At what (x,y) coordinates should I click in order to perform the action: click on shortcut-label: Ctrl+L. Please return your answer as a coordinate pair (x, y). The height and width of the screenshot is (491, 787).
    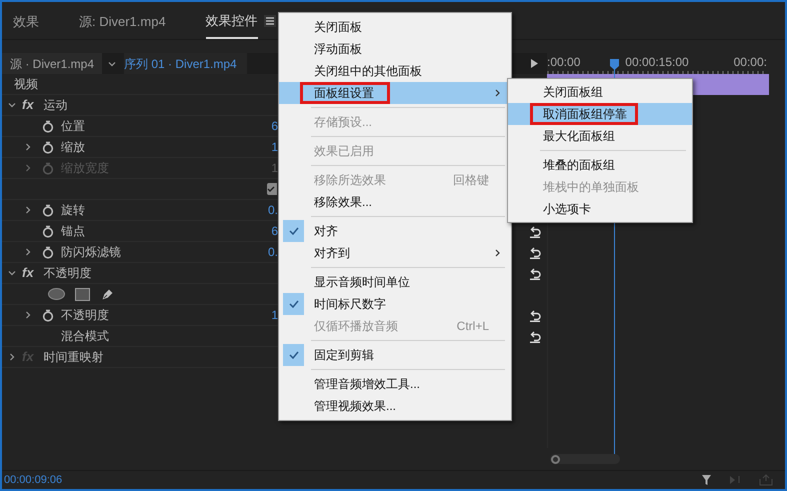
    Looking at the image, I should click on (472, 326).